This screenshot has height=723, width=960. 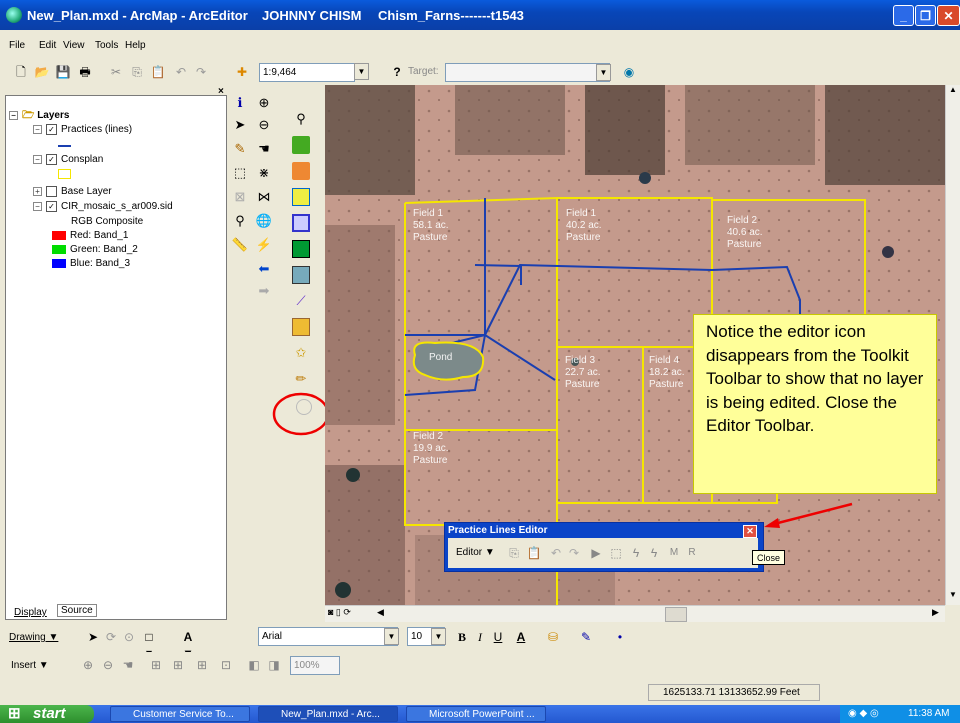 I want to click on full-extent-globe-icon: 🌐, so click(x=264, y=221).